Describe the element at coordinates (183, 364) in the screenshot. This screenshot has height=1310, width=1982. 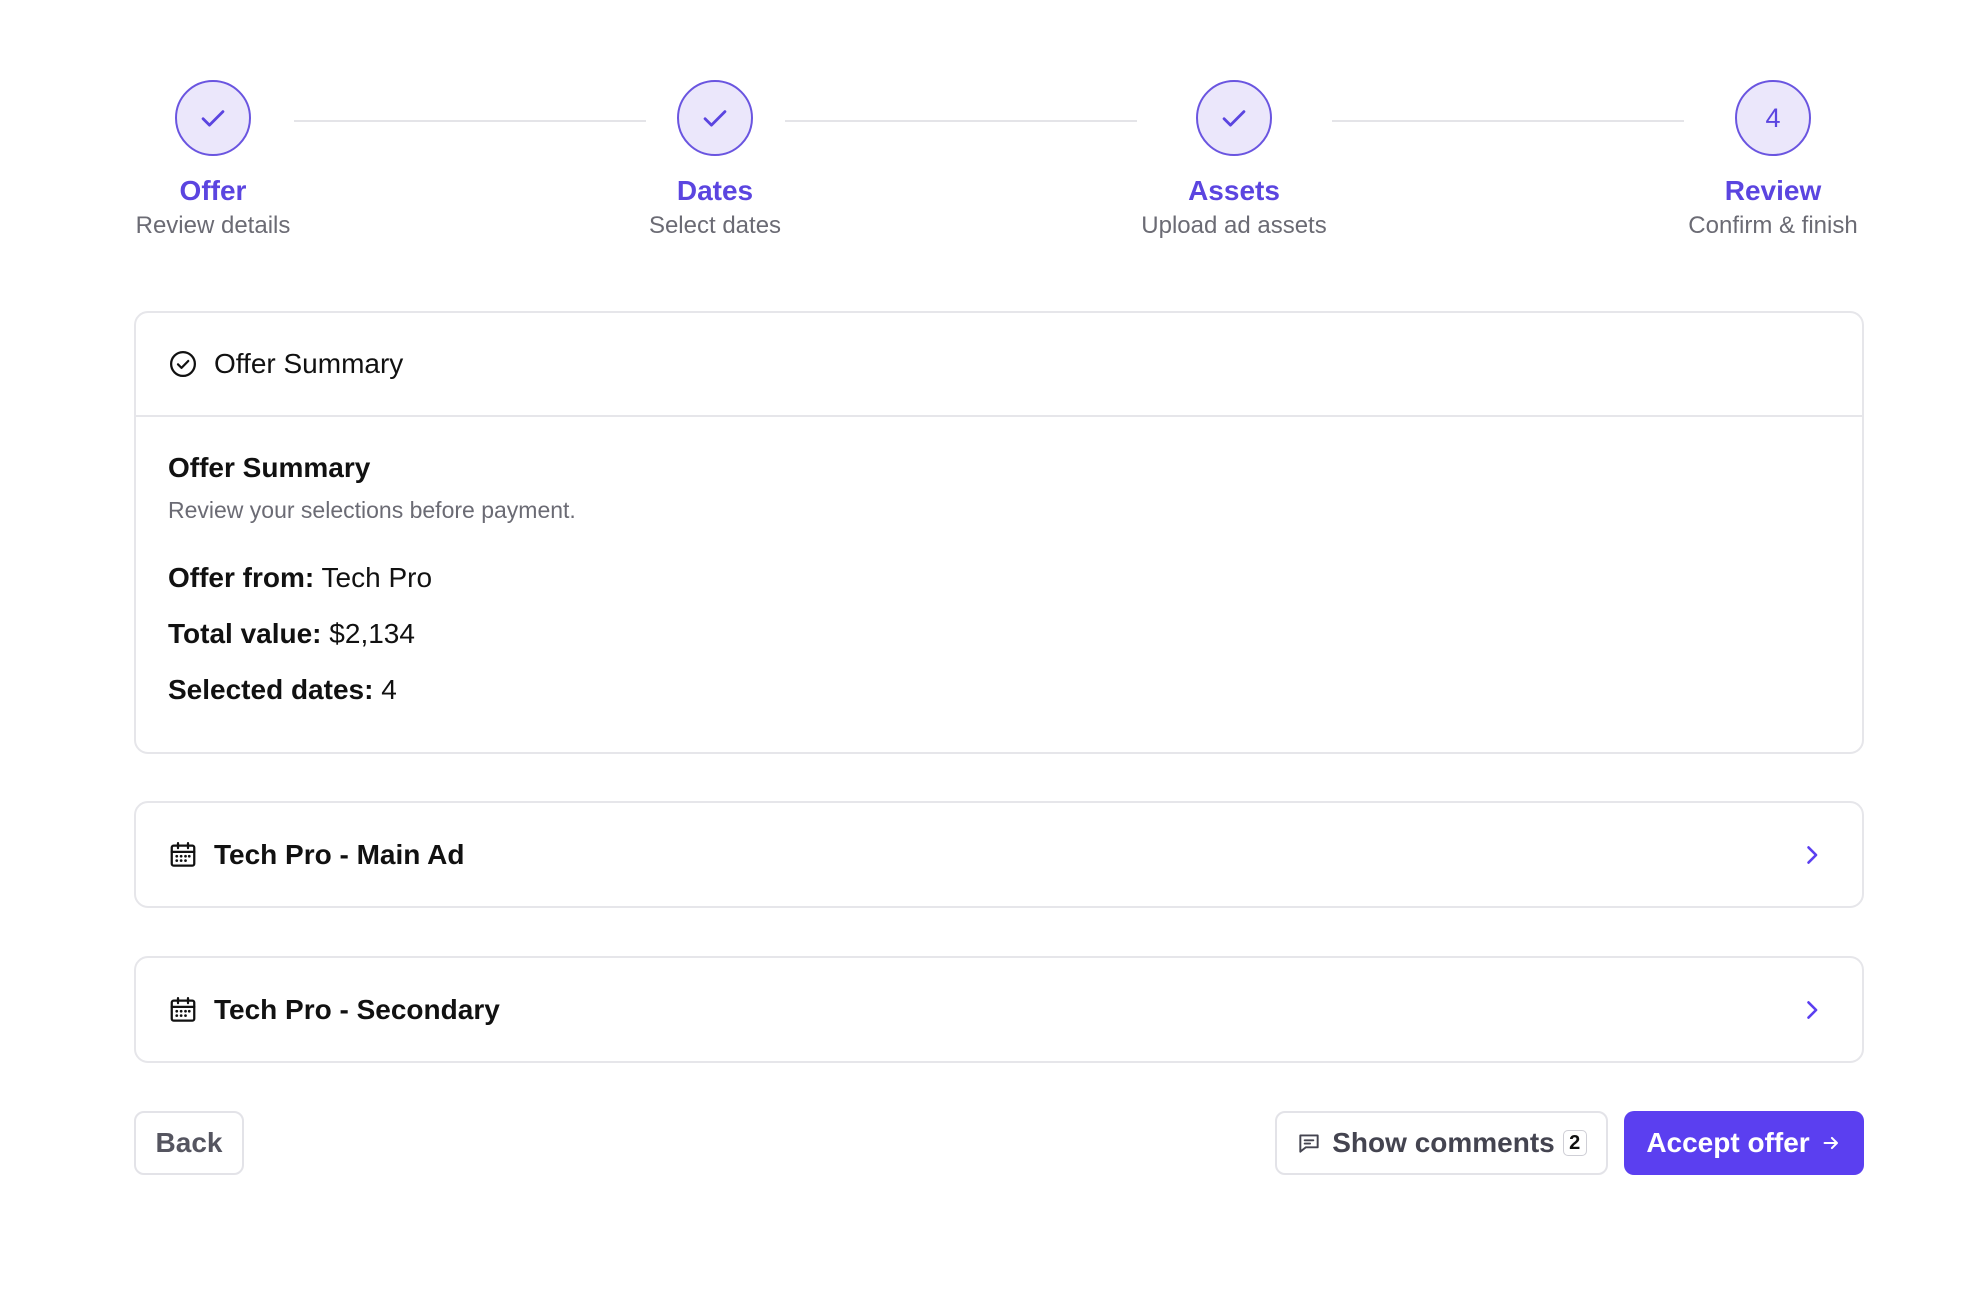
I see `check-circle-icon` at that location.